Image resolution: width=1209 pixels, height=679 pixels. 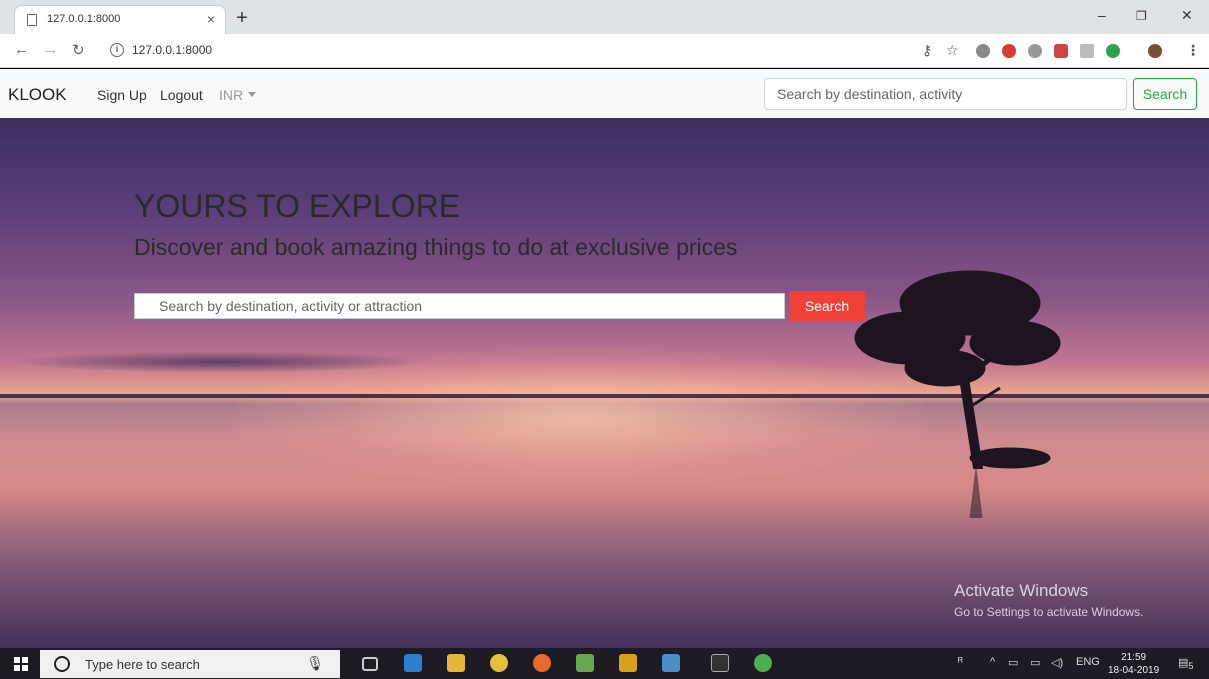 I want to click on nav-search-button: Search, so click(x=1165, y=94).